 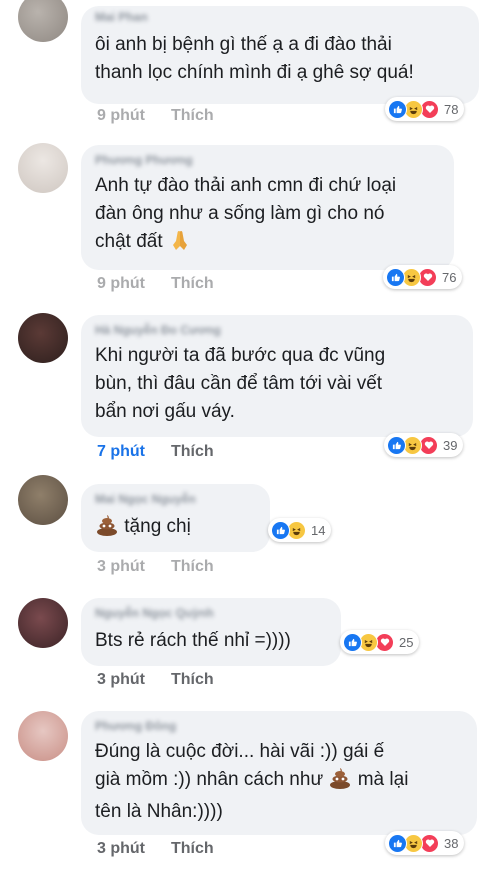 I want to click on reaction-count: 25, so click(x=406, y=642).